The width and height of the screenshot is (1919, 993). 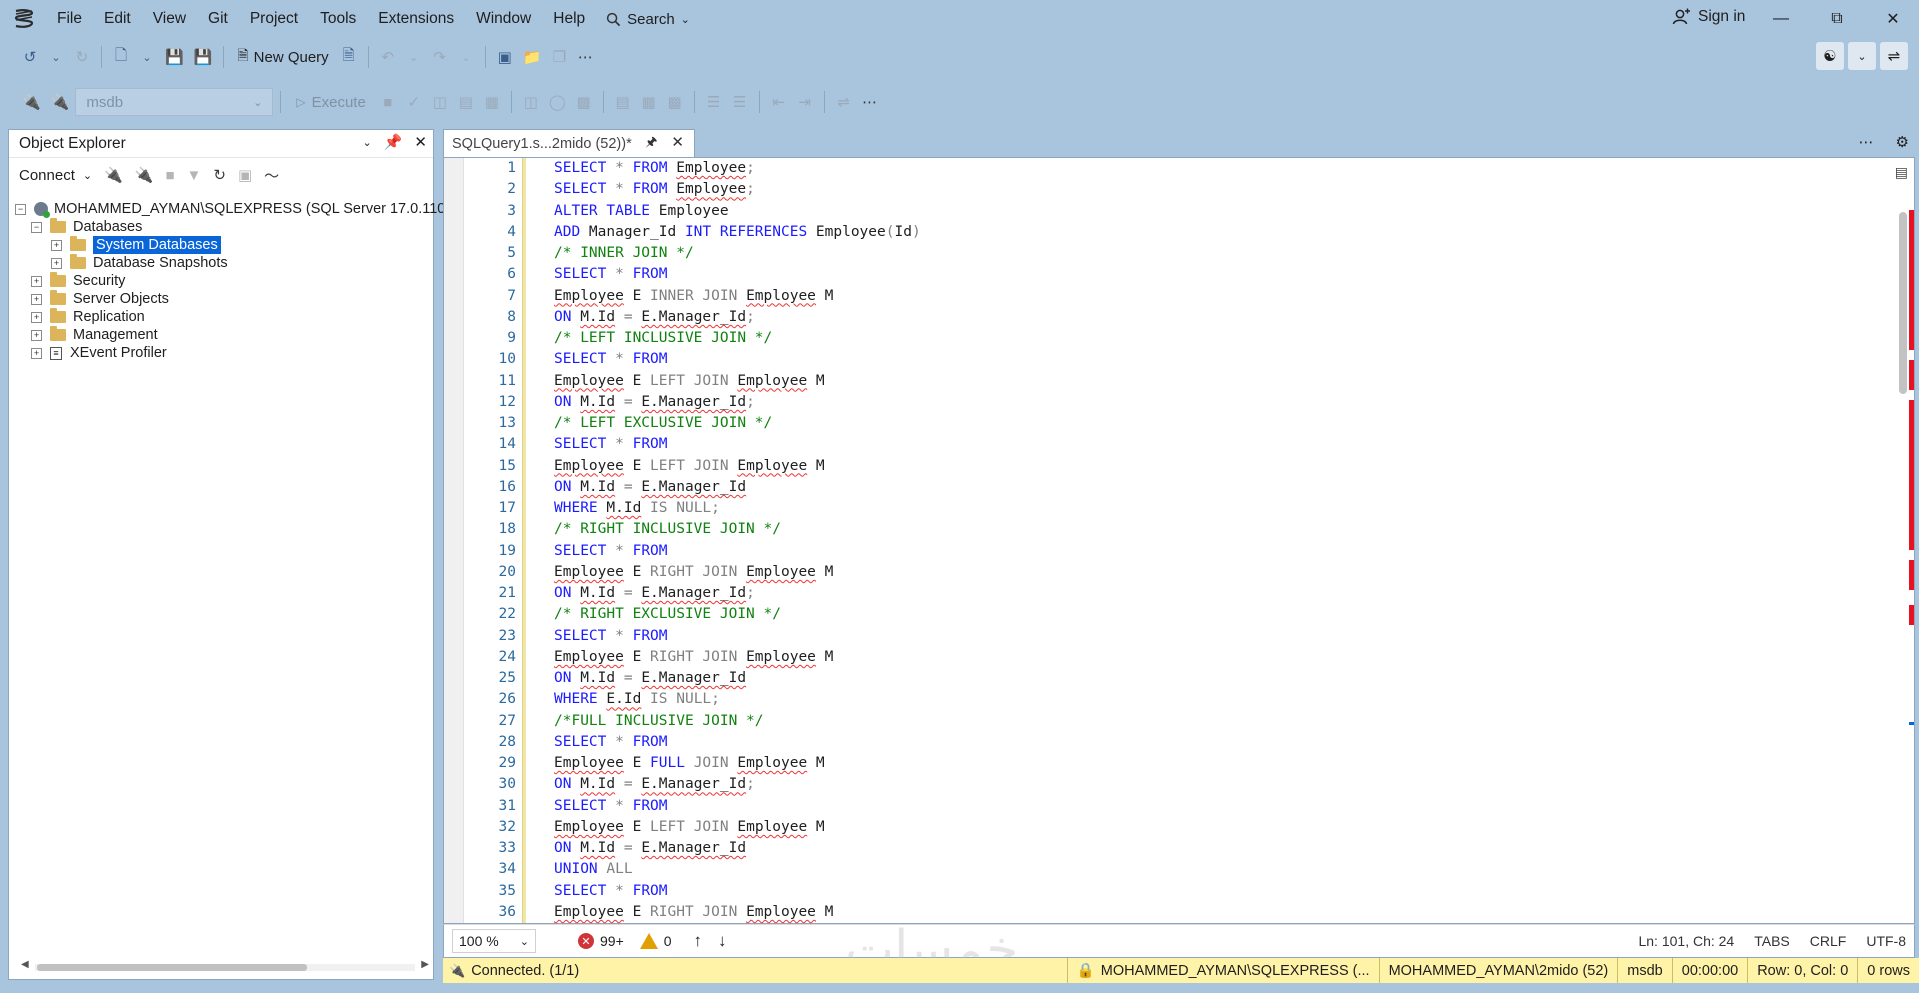 I want to click on undo-button: ↶, so click(x=388, y=57).